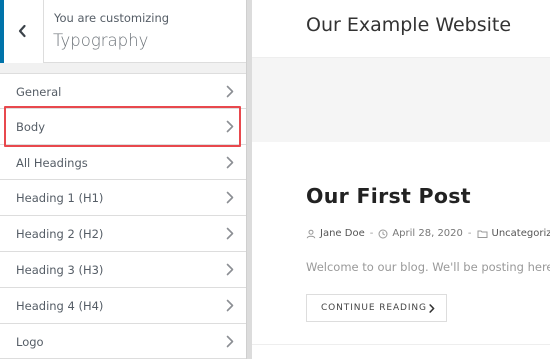 The width and height of the screenshot is (550, 359). Describe the element at coordinates (311, 233) in the screenshot. I see `user-icon` at that location.